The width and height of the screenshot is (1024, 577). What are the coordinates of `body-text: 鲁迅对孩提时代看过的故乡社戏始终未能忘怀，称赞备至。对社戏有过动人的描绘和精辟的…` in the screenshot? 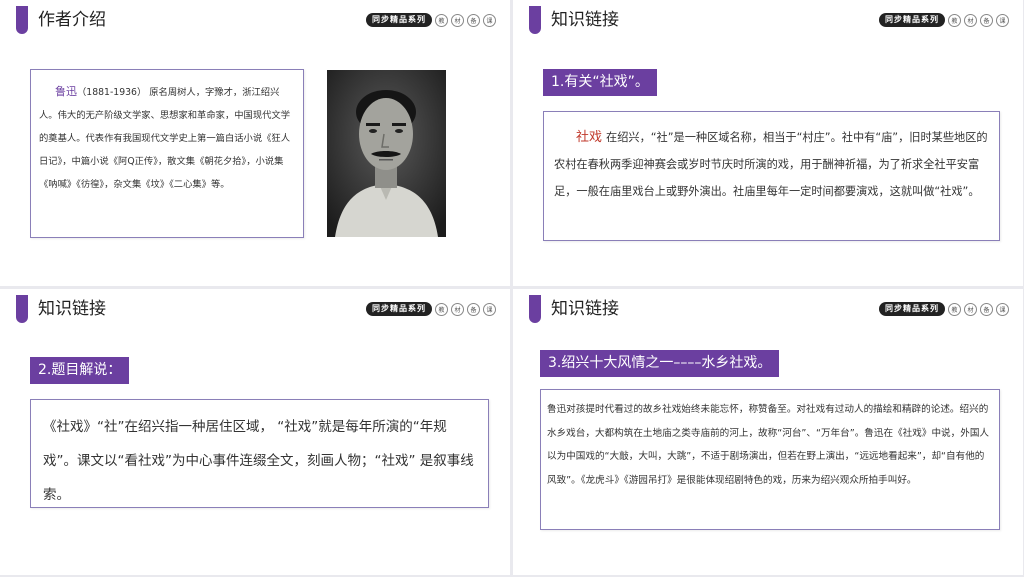 It's located at (768, 445).